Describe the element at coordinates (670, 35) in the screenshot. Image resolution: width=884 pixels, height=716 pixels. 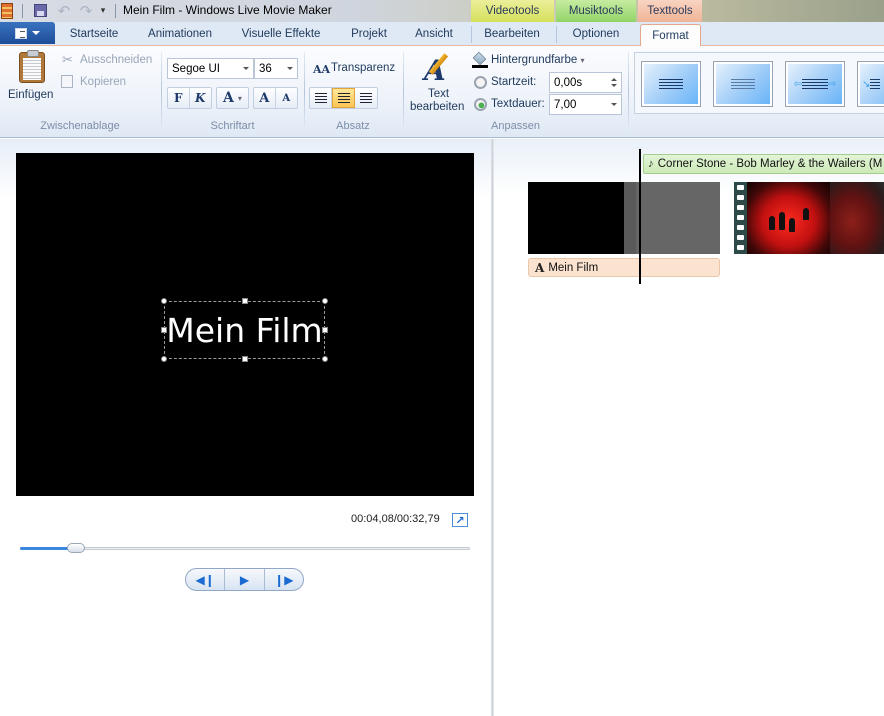
I see `tab-format: Format` at that location.